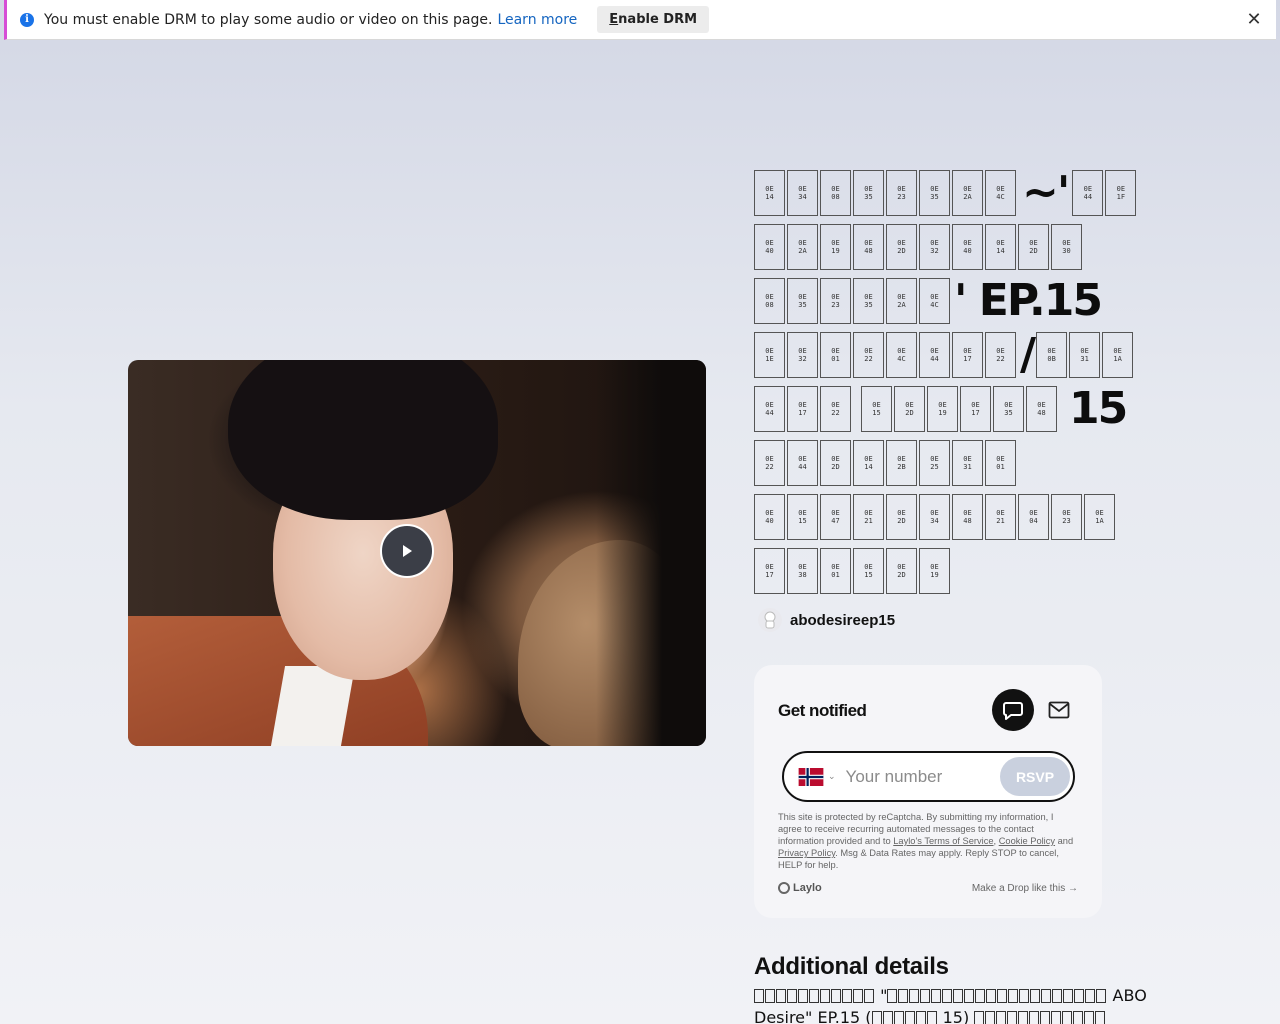  I want to click on details-body: " ABO Desire" EP.15 ( 15), so click(954, 1004).